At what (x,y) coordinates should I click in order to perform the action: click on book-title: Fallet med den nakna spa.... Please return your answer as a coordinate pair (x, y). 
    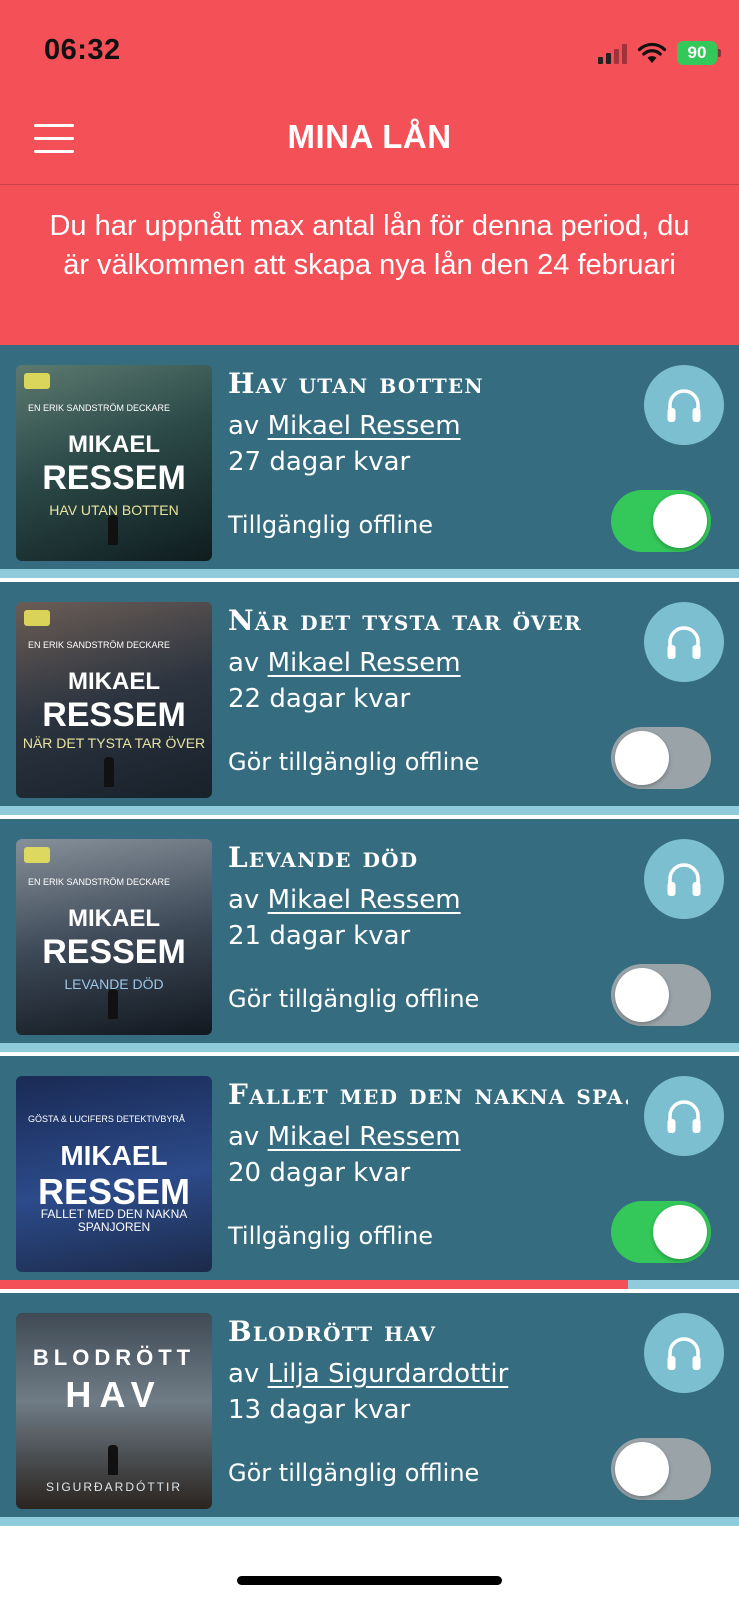
    Looking at the image, I should click on (428, 1094).